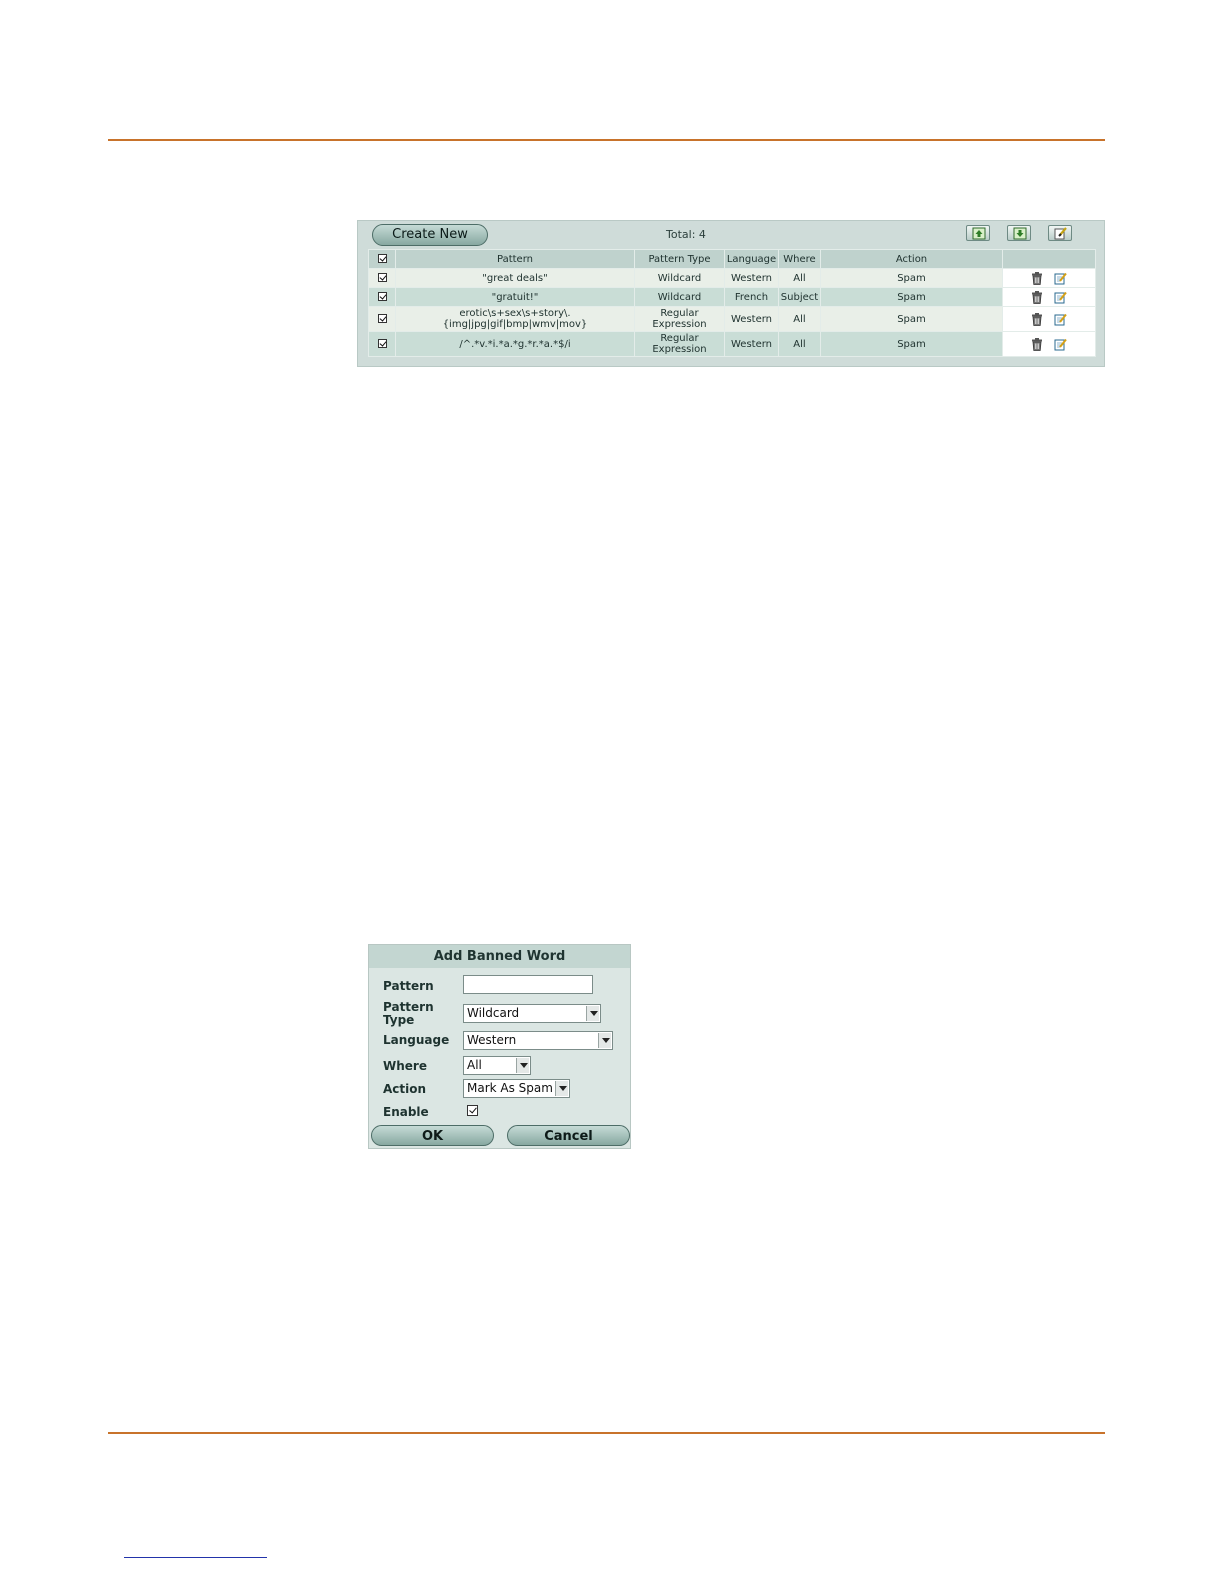  I want to click on cell-pattern: "gratuit!", so click(515, 297).